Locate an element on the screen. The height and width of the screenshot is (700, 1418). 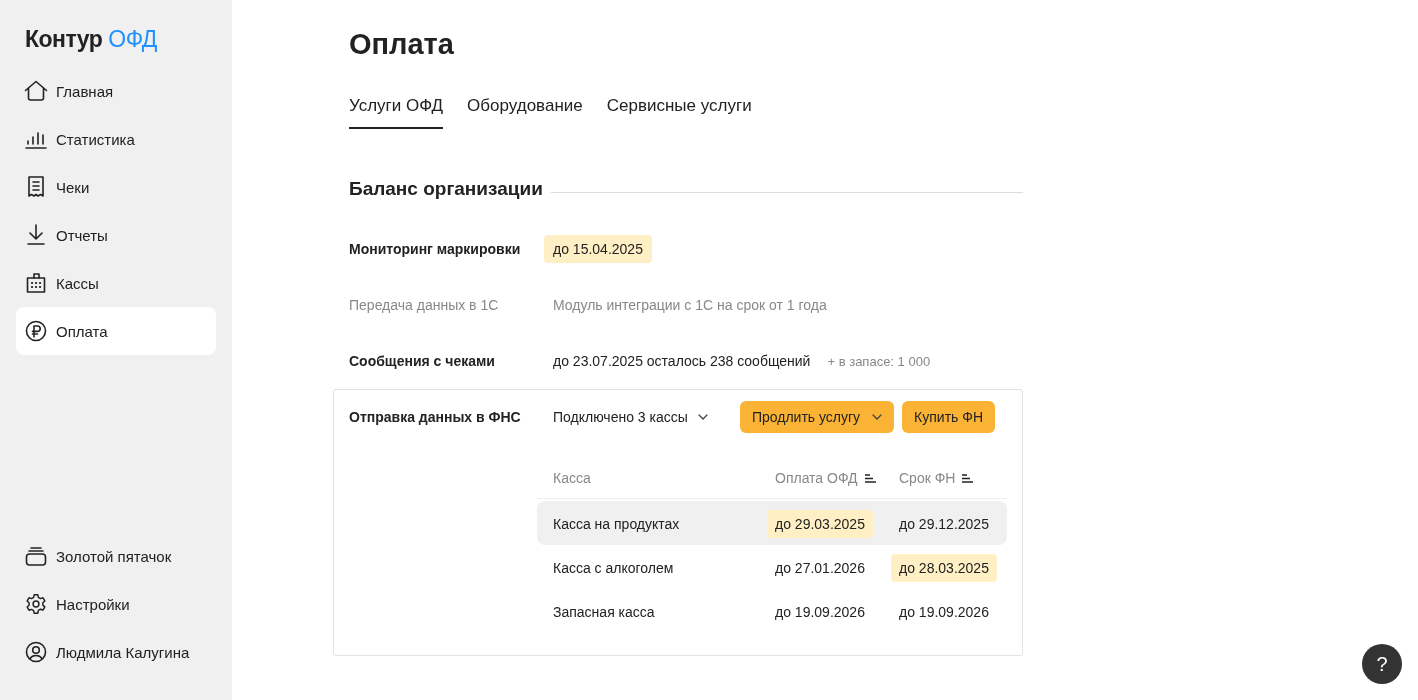
help-button: ? is located at coordinates (1382, 664).